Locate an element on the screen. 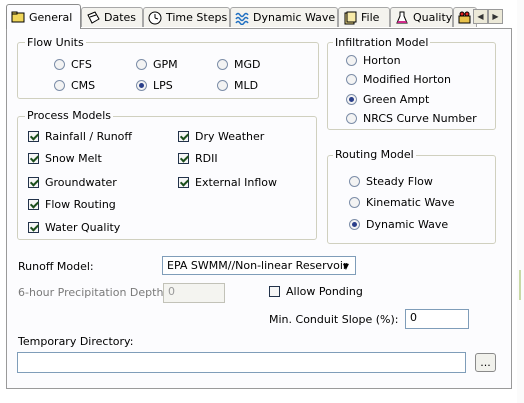 The width and height of the screenshot is (524, 403). allow-ponding-option: Allow Ponding is located at coordinates (316, 291).